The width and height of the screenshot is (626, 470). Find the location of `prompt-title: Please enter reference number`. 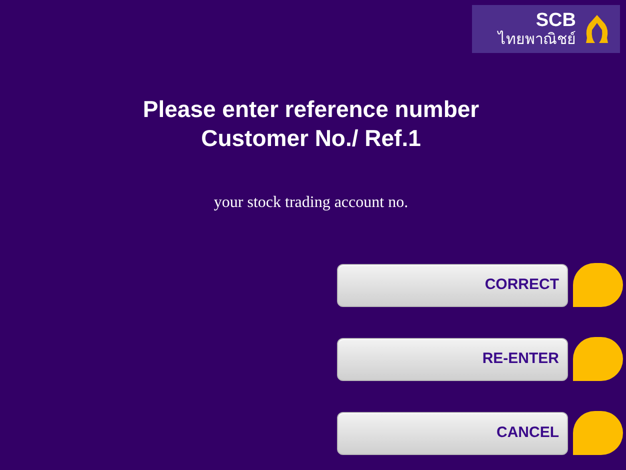

prompt-title: Please enter reference number is located at coordinates (311, 109).